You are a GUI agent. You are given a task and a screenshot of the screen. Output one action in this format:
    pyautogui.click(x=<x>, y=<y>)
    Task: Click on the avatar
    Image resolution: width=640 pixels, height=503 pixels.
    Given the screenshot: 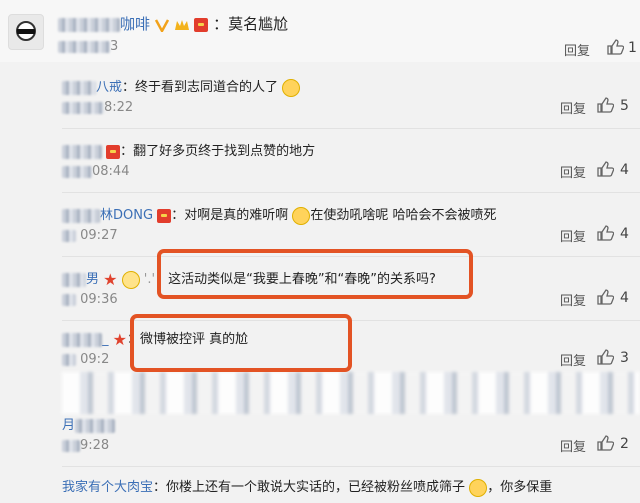 What is the action you would take?
    pyautogui.click(x=26, y=32)
    